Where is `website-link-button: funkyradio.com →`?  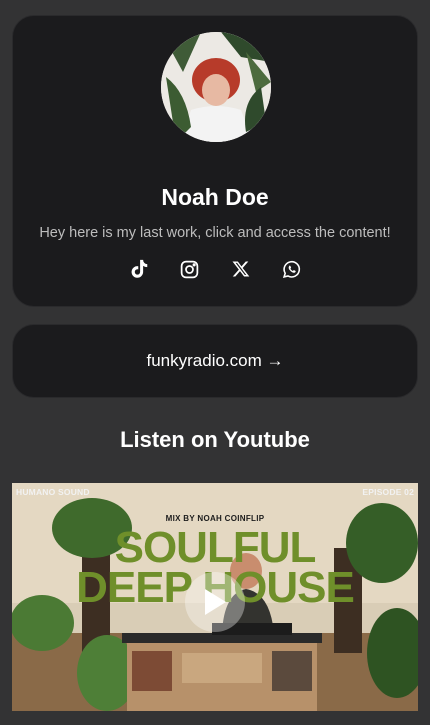
website-link-button: funkyradio.com → is located at coordinates (215, 361).